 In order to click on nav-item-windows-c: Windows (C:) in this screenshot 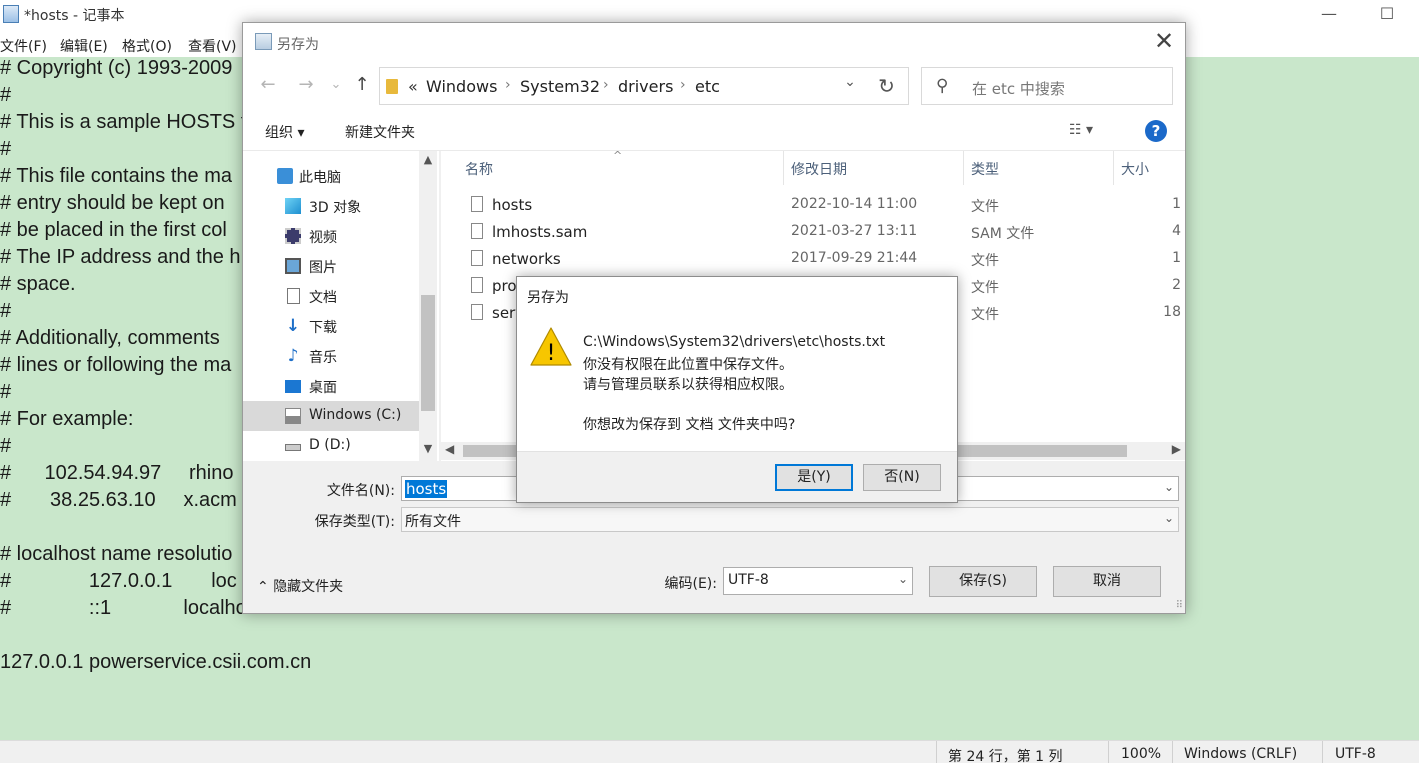, I will do `click(331, 416)`.